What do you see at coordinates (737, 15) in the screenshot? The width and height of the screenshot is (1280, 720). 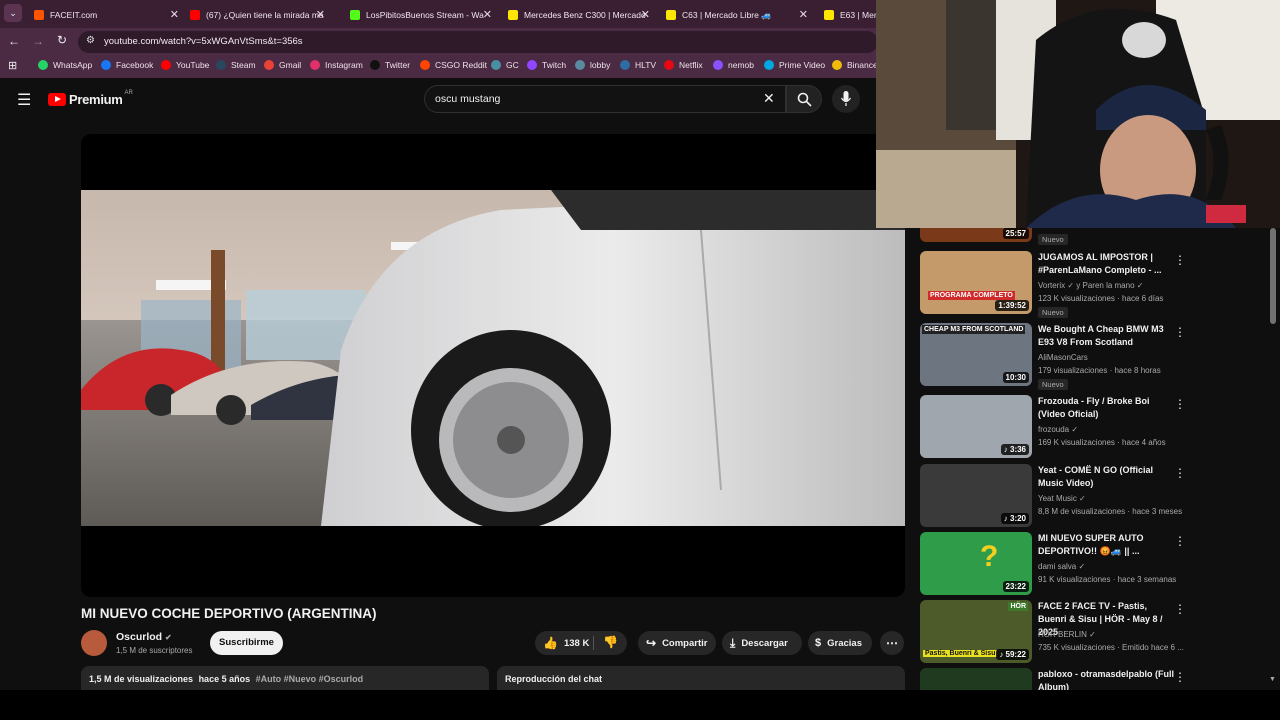 I see `browser-tab: C63 | Mercado Libre 🚙 ✕` at bounding box center [737, 15].